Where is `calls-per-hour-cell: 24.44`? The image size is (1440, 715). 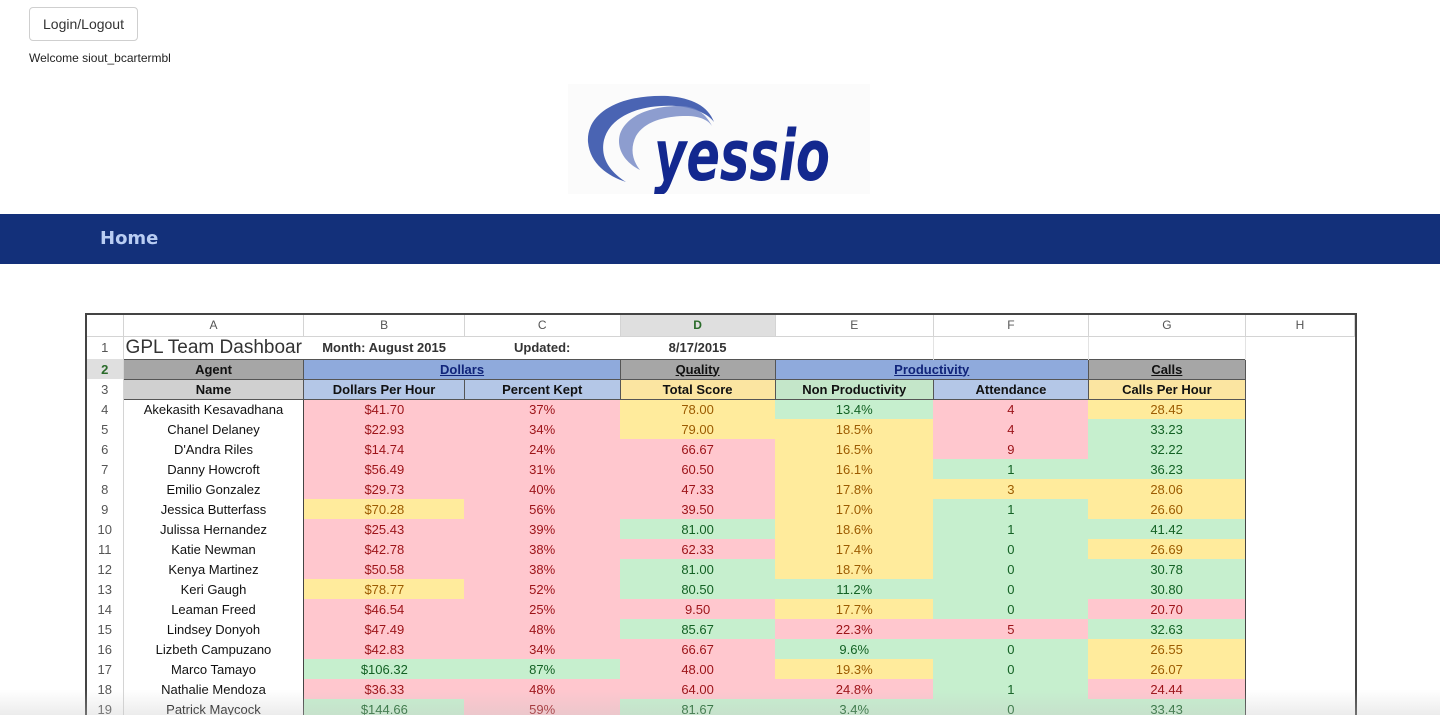 calls-per-hour-cell: 24.44 is located at coordinates (1167, 689).